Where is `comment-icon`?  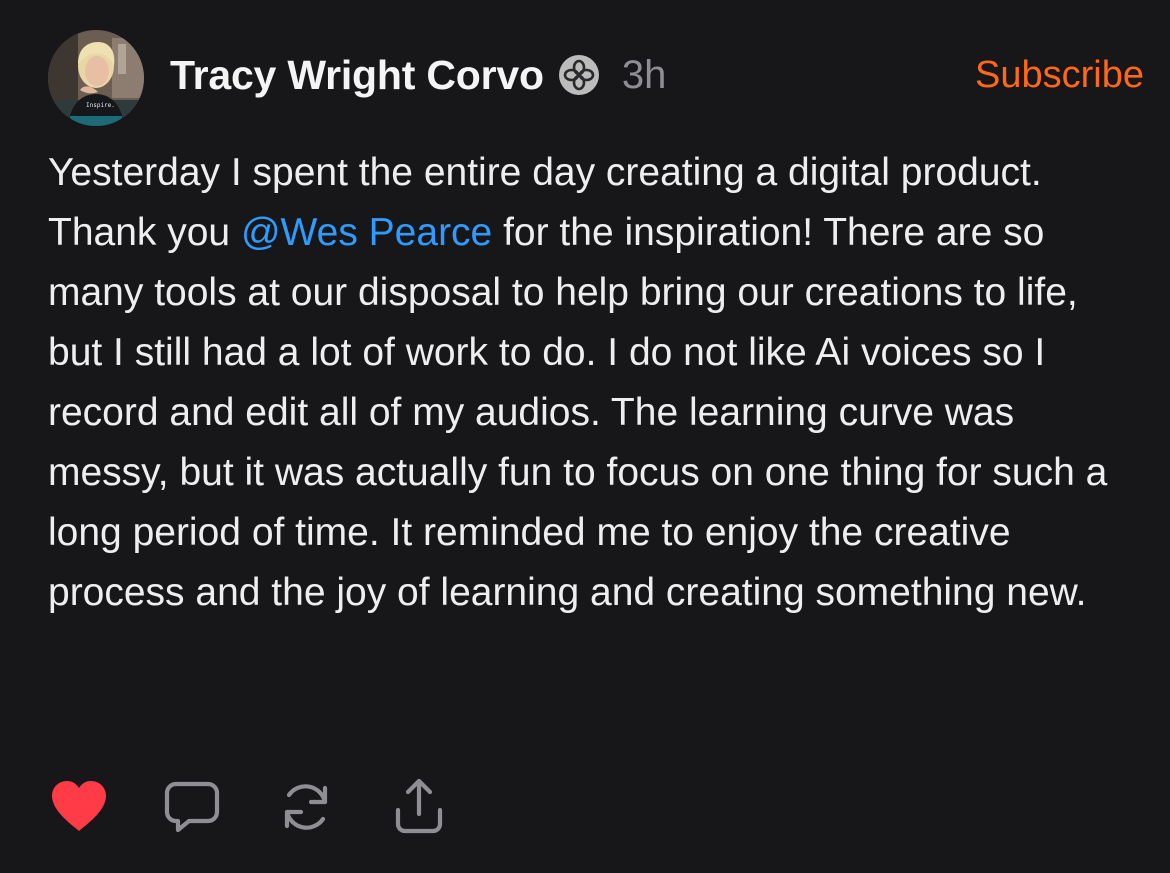
comment-icon is located at coordinates (192, 807).